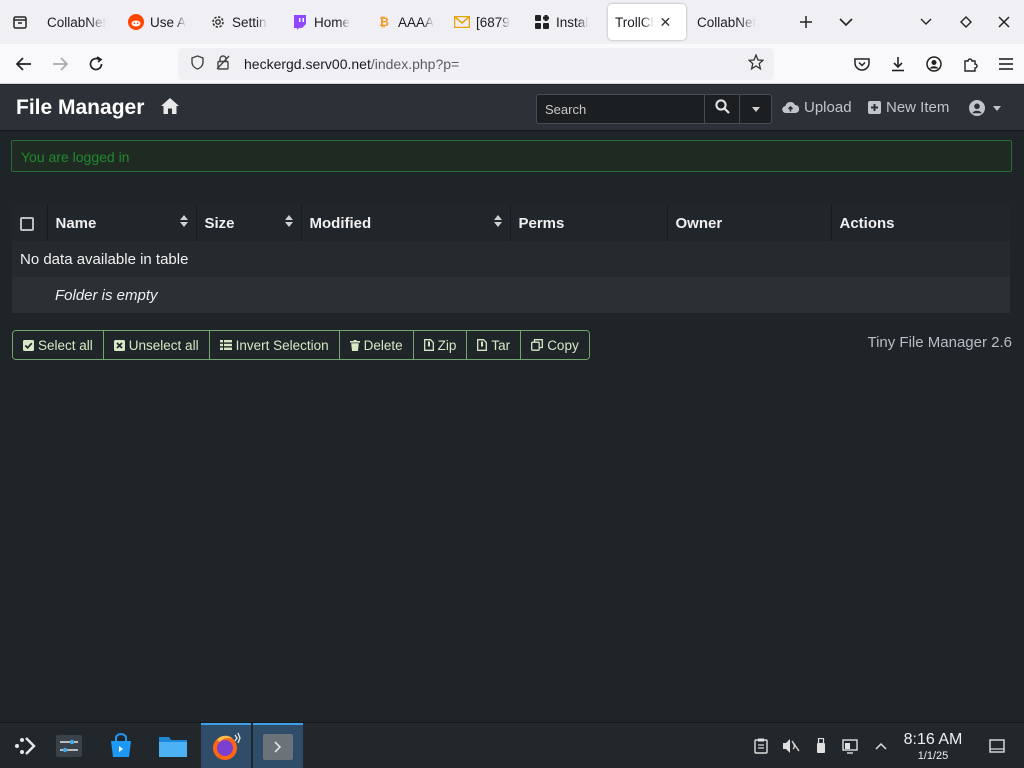  Describe the element at coordinates (225, 345) in the screenshot. I see `list-icon` at that location.